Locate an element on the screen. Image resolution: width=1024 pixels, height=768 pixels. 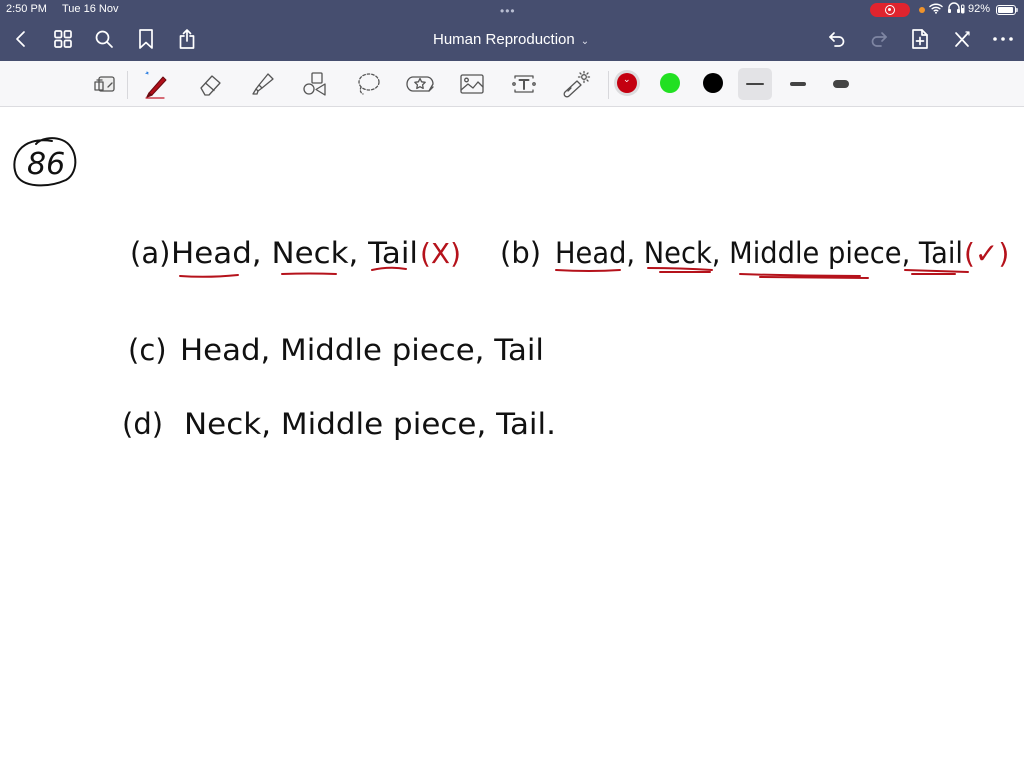
sticker-tool is located at coordinates (420, 84).